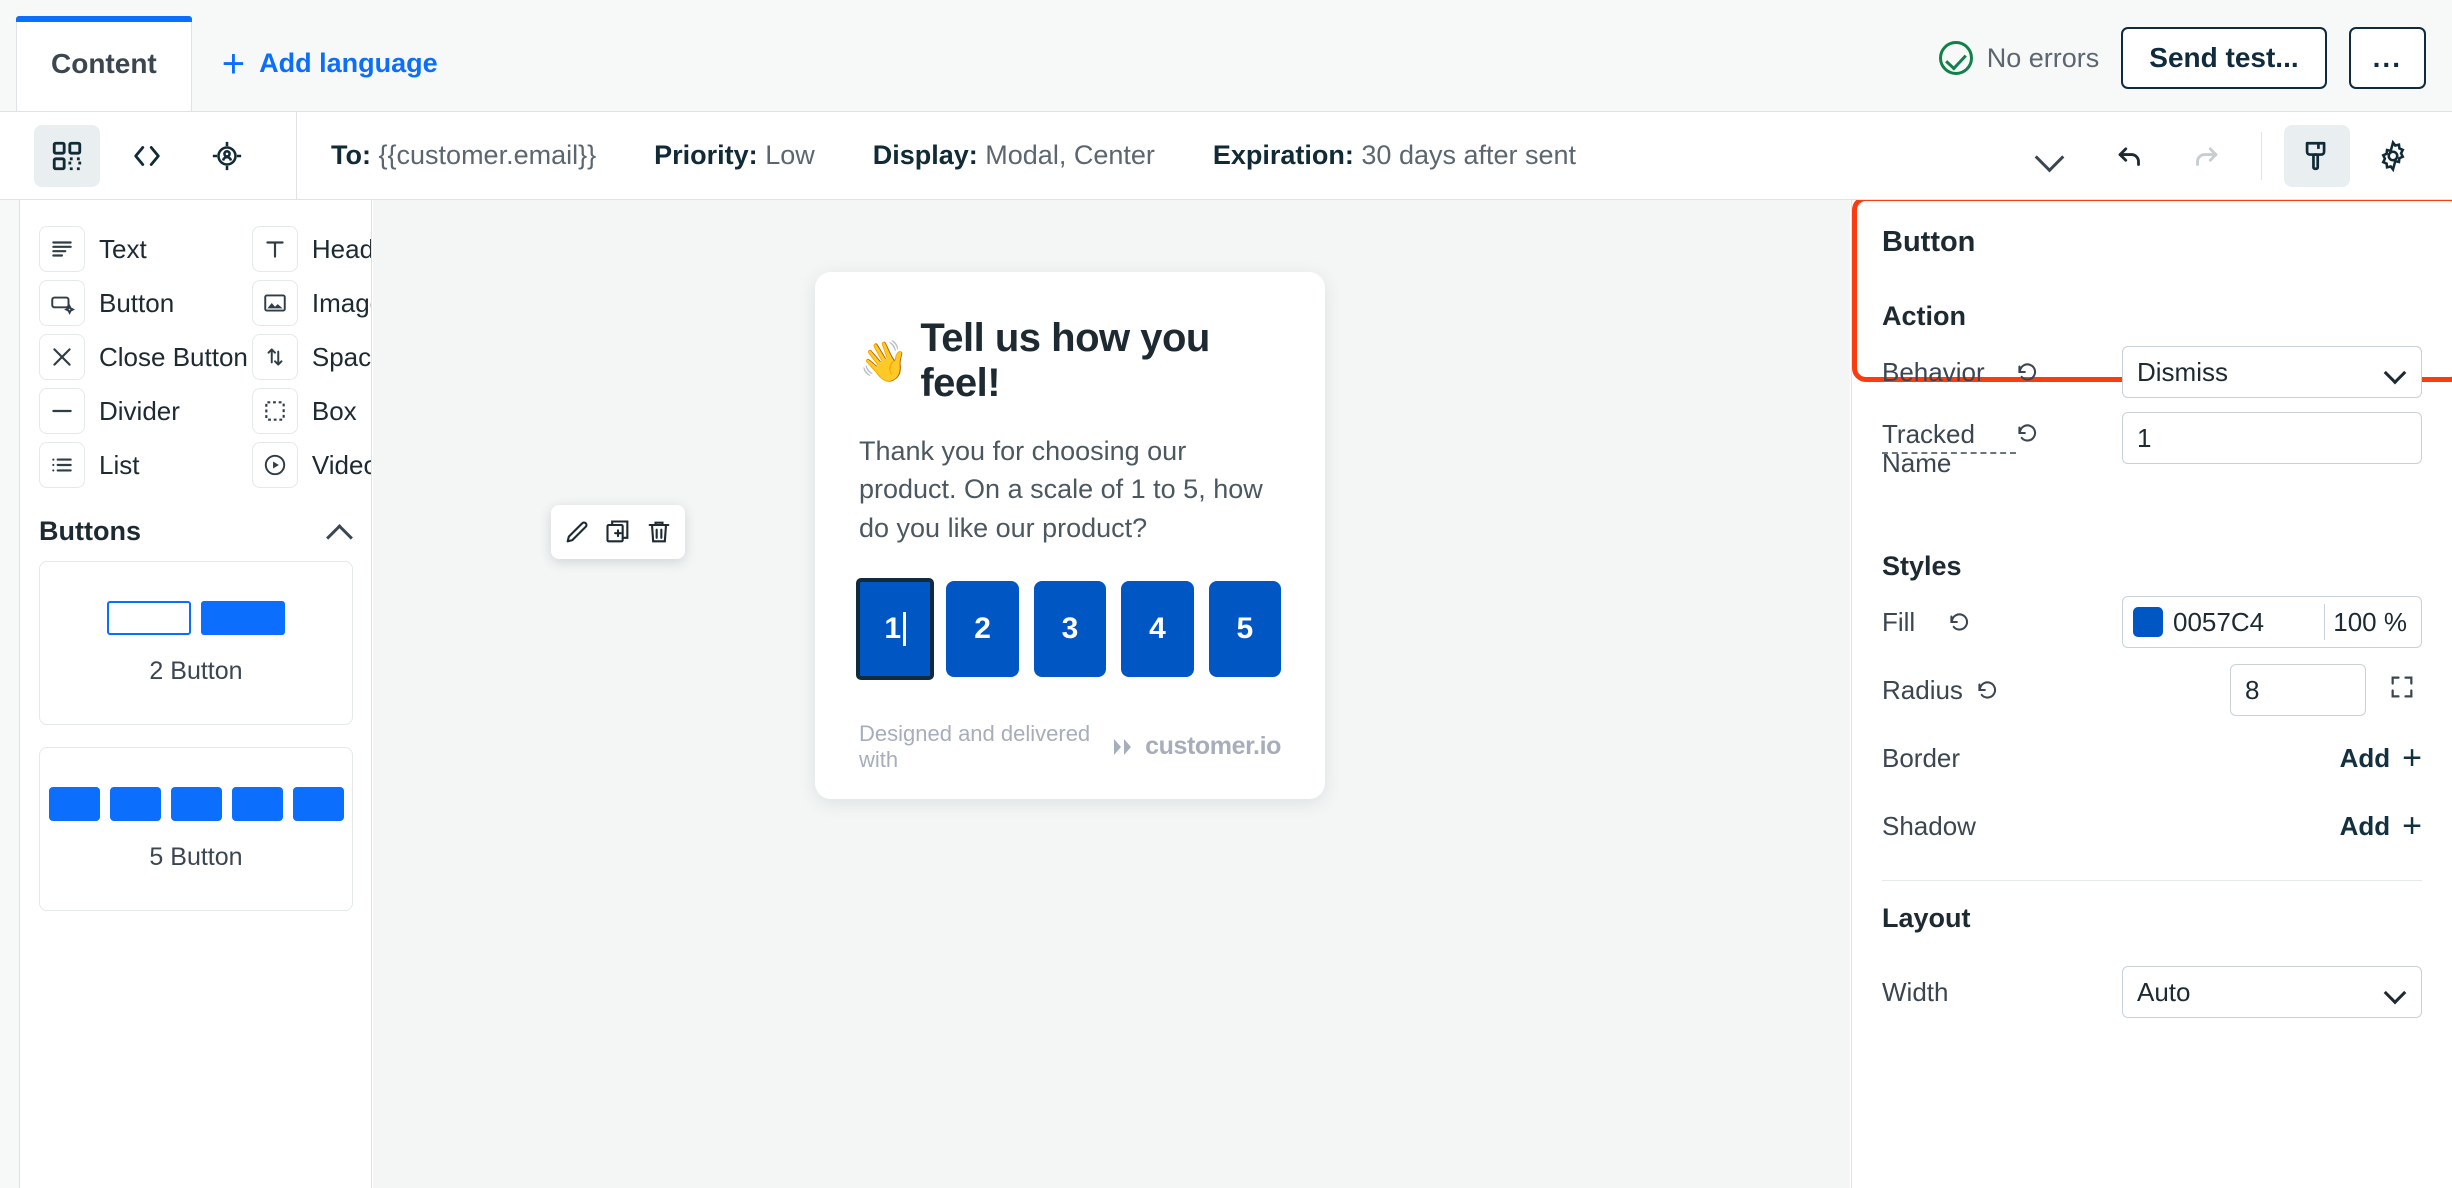  What do you see at coordinates (2274, 155) in the screenshot?
I see `toolbar-right-actions` at bounding box center [2274, 155].